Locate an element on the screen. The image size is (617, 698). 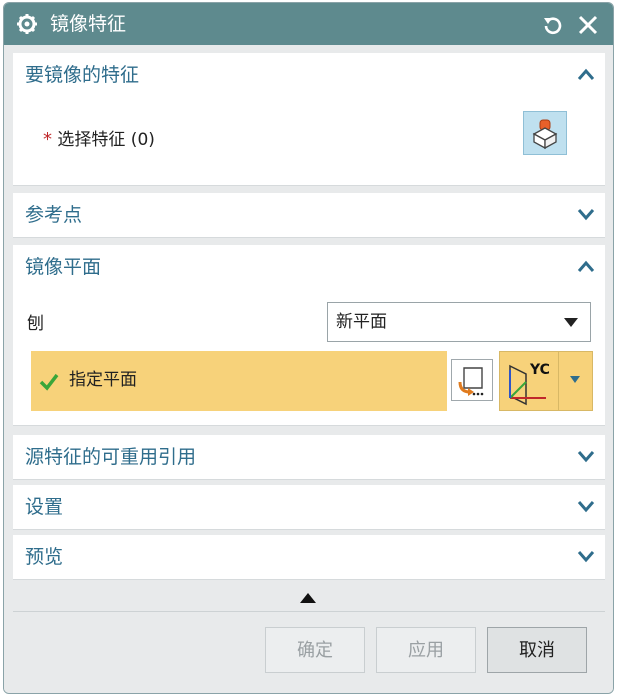
section-reusable-references: 源特征的可重用引用 is located at coordinates (309, 457).